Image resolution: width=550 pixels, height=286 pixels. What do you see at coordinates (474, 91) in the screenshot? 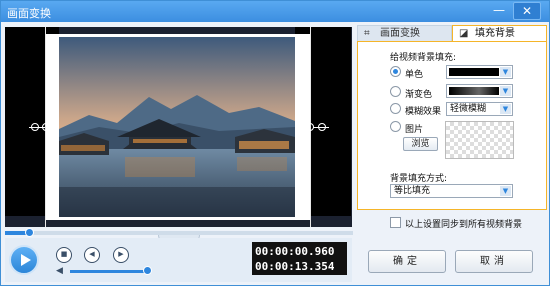
I see `gradient-swatch` at bounding box center [474, 91].